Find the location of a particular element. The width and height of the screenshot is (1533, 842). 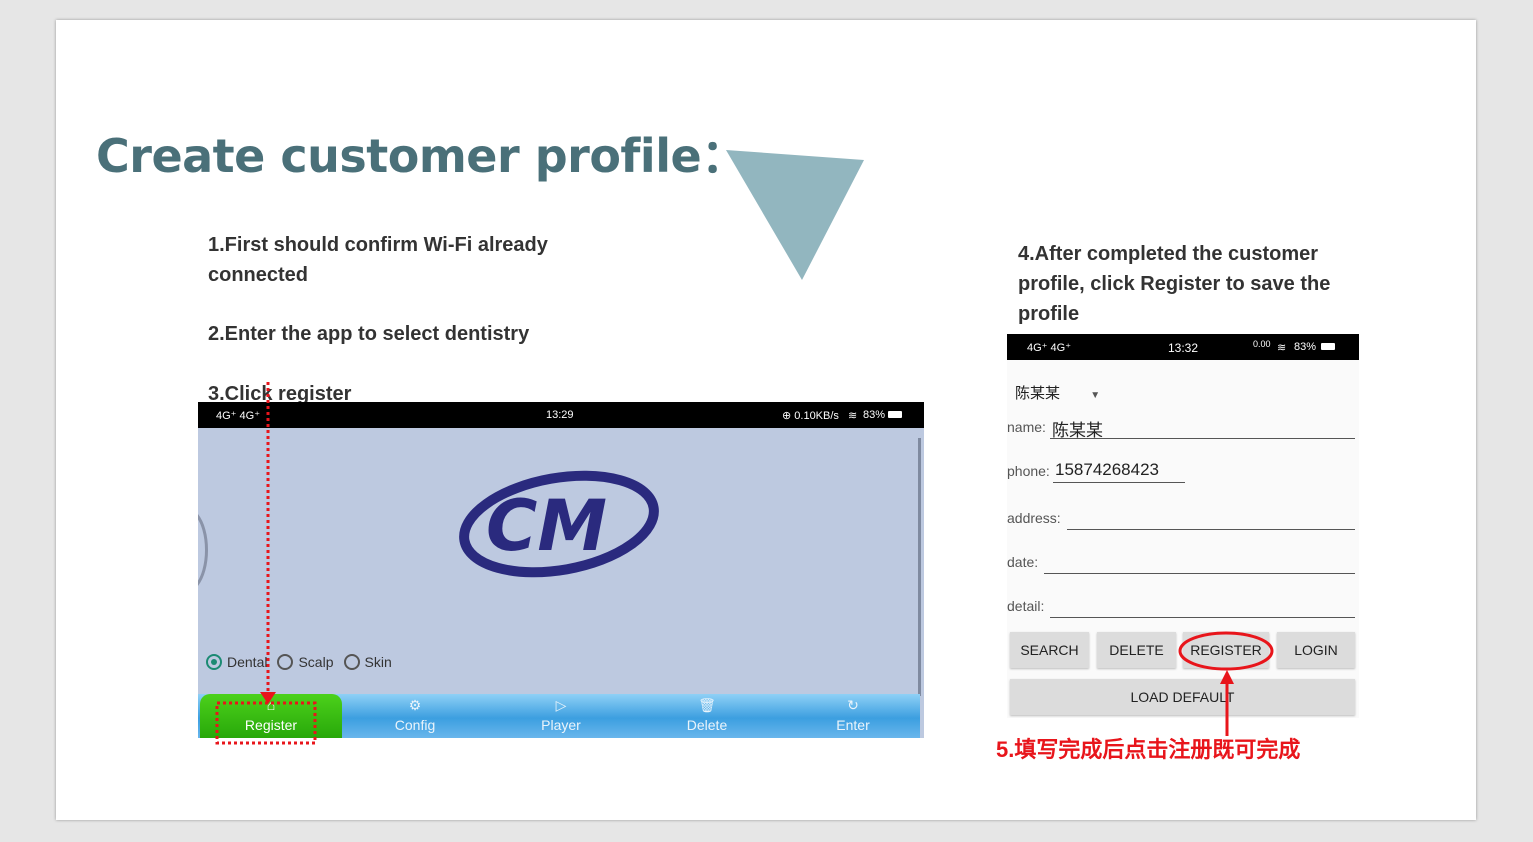

register-highlight-annotation is located at coordinates (1226, 683).